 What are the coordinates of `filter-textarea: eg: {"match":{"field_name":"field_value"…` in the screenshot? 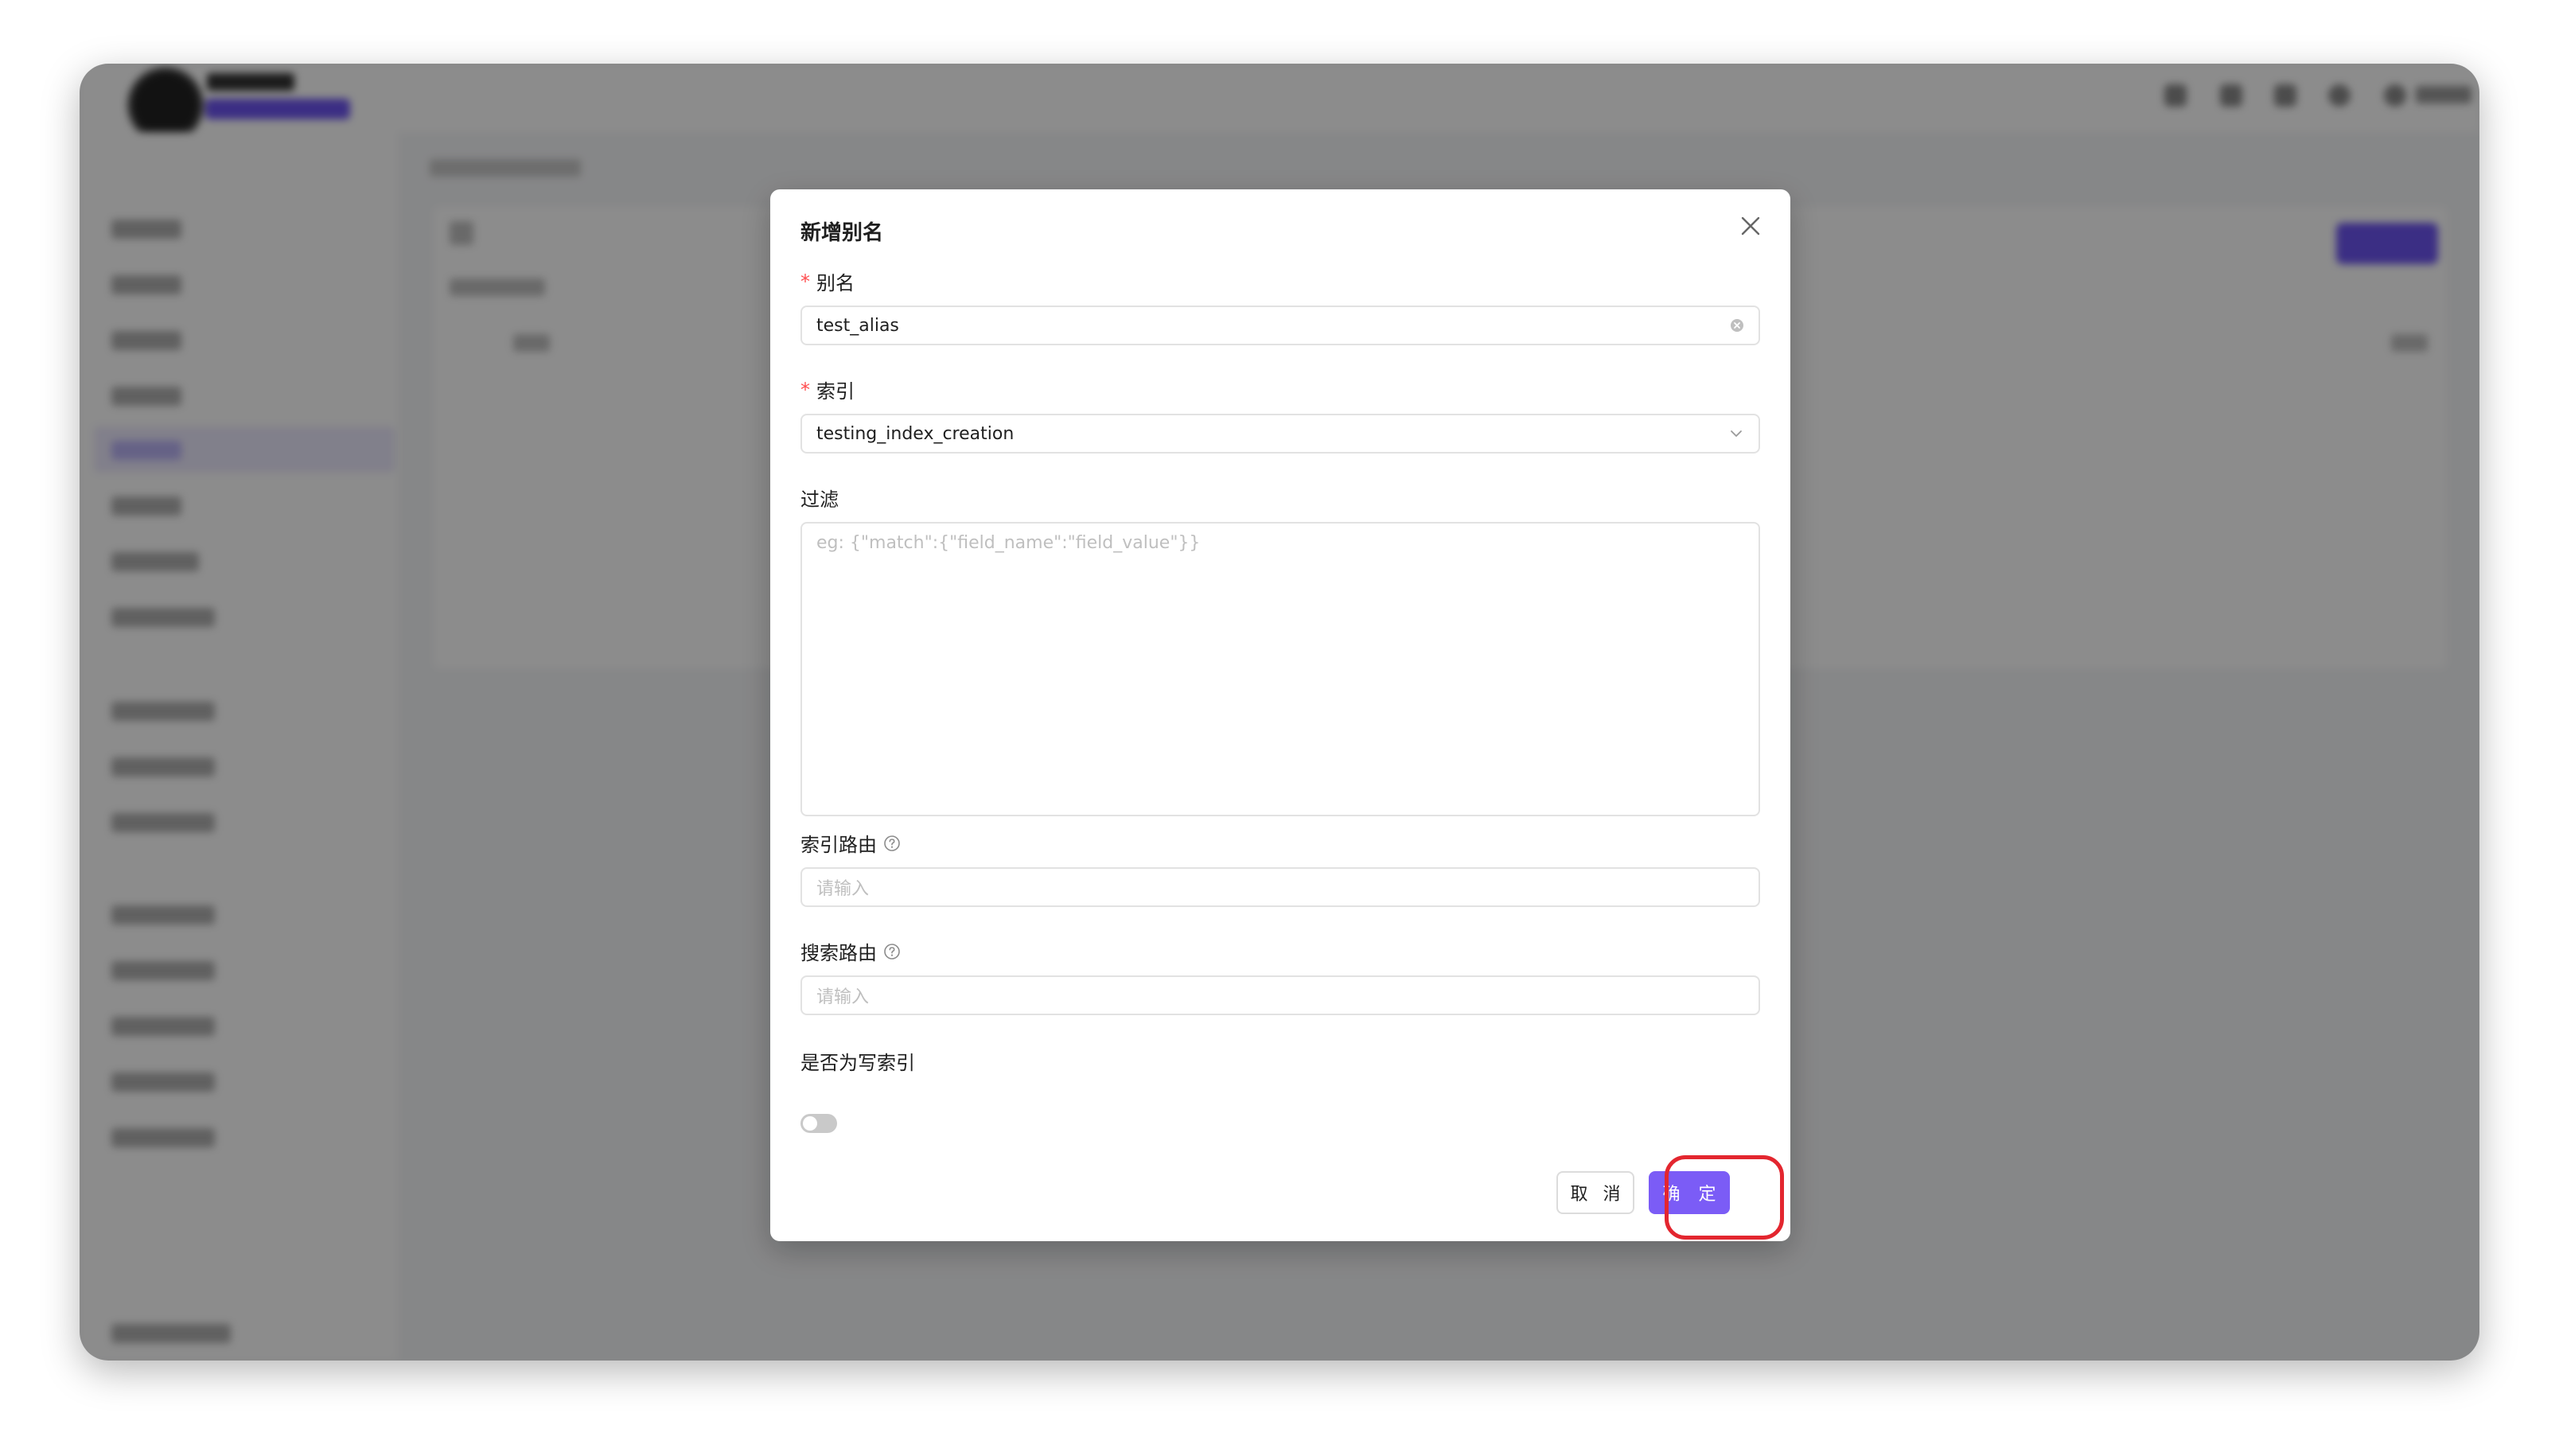 It's located at (1280, 669).